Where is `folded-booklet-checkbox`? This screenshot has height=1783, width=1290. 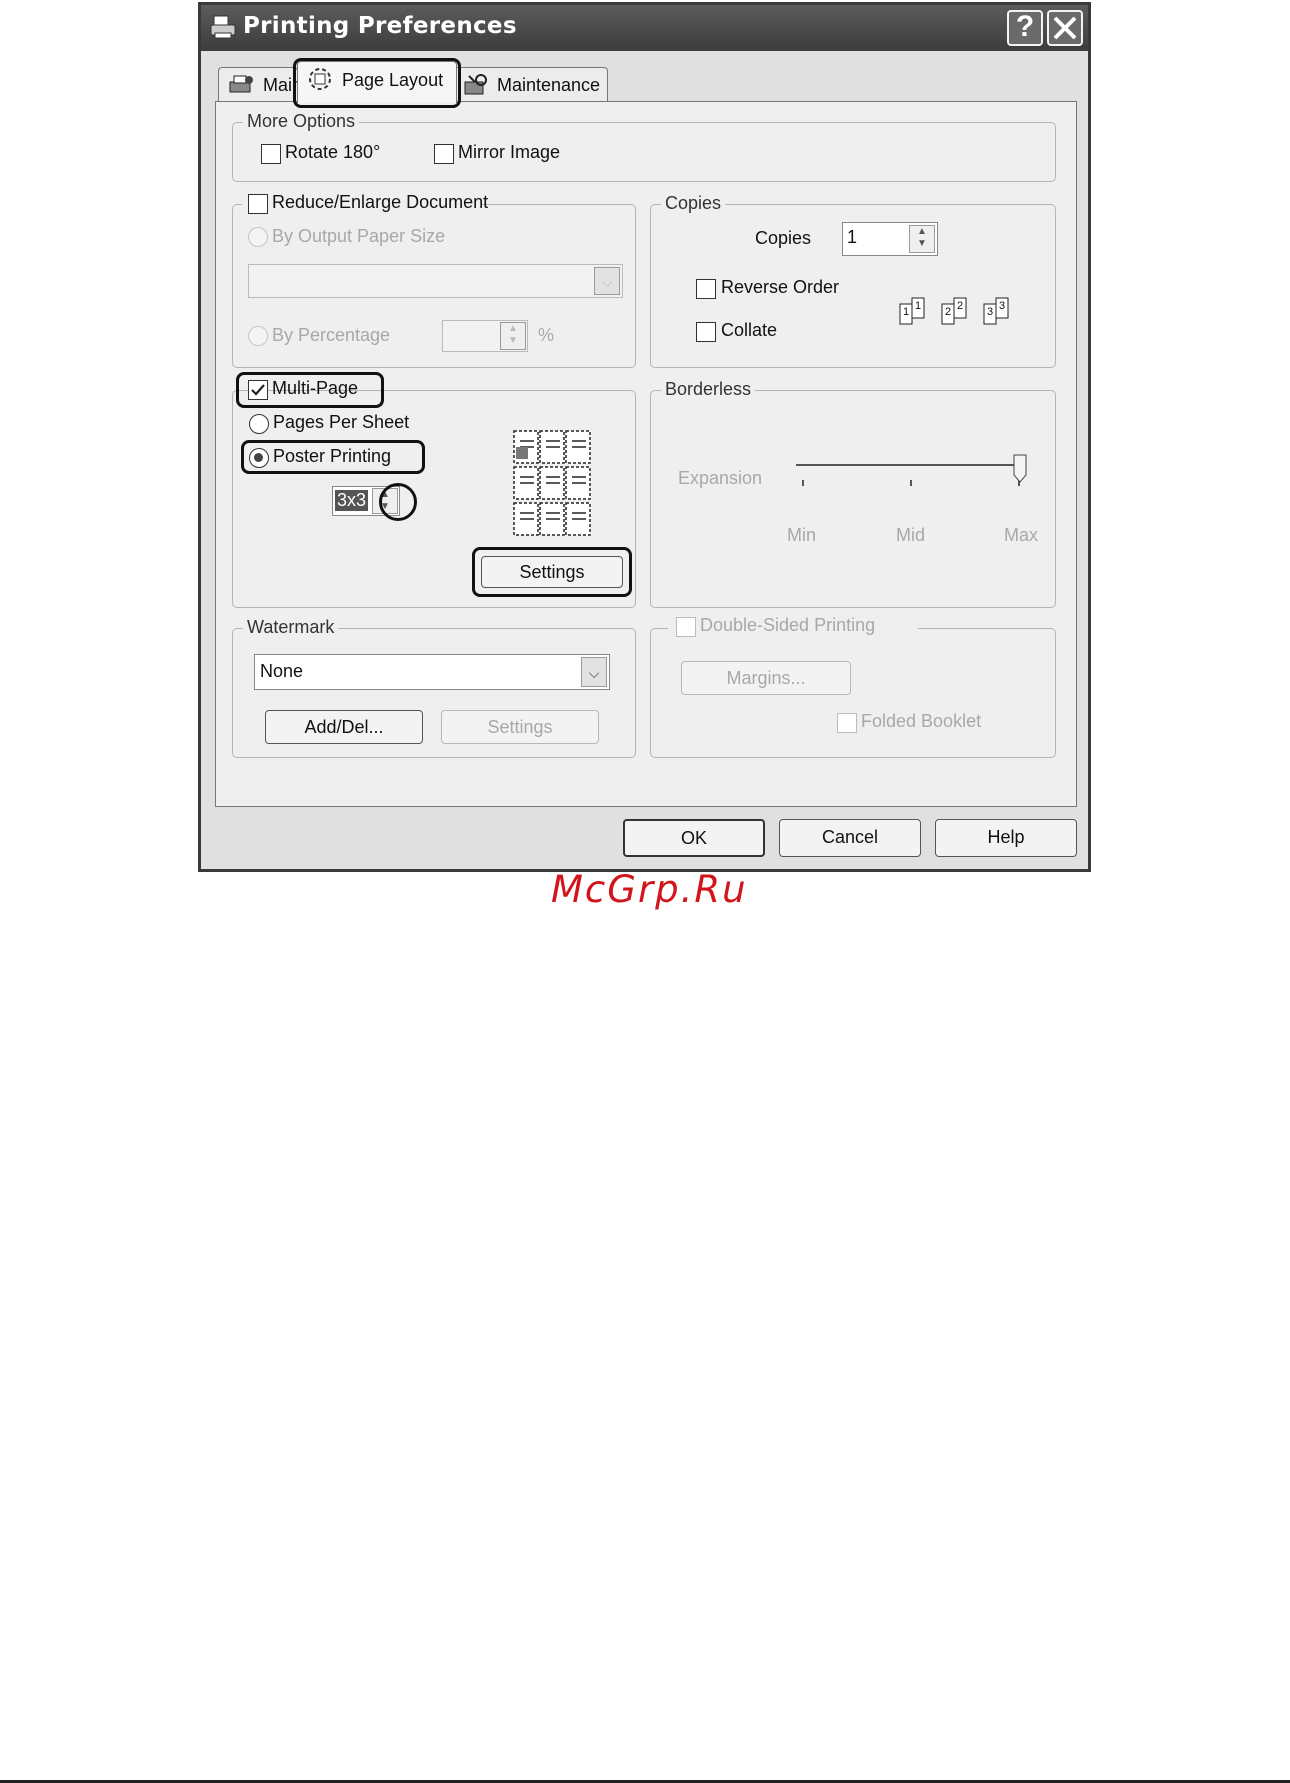
folded-booklet-checkbox is located at coordinates (847, 723).